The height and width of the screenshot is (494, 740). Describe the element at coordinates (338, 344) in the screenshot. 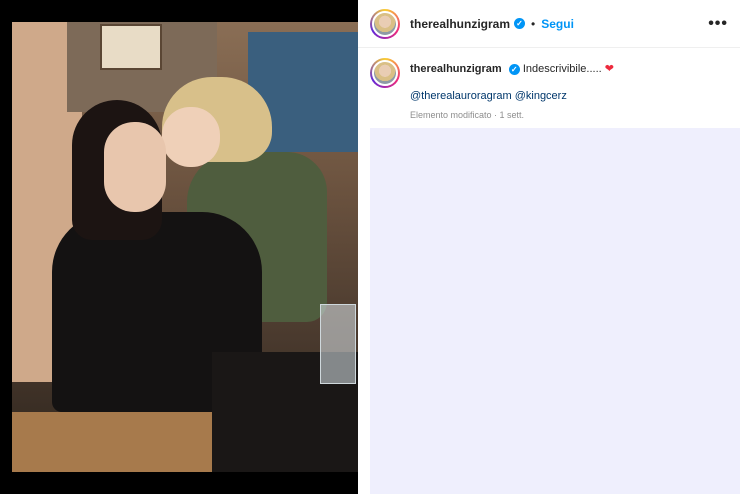

I see `photo-glass` at that location.